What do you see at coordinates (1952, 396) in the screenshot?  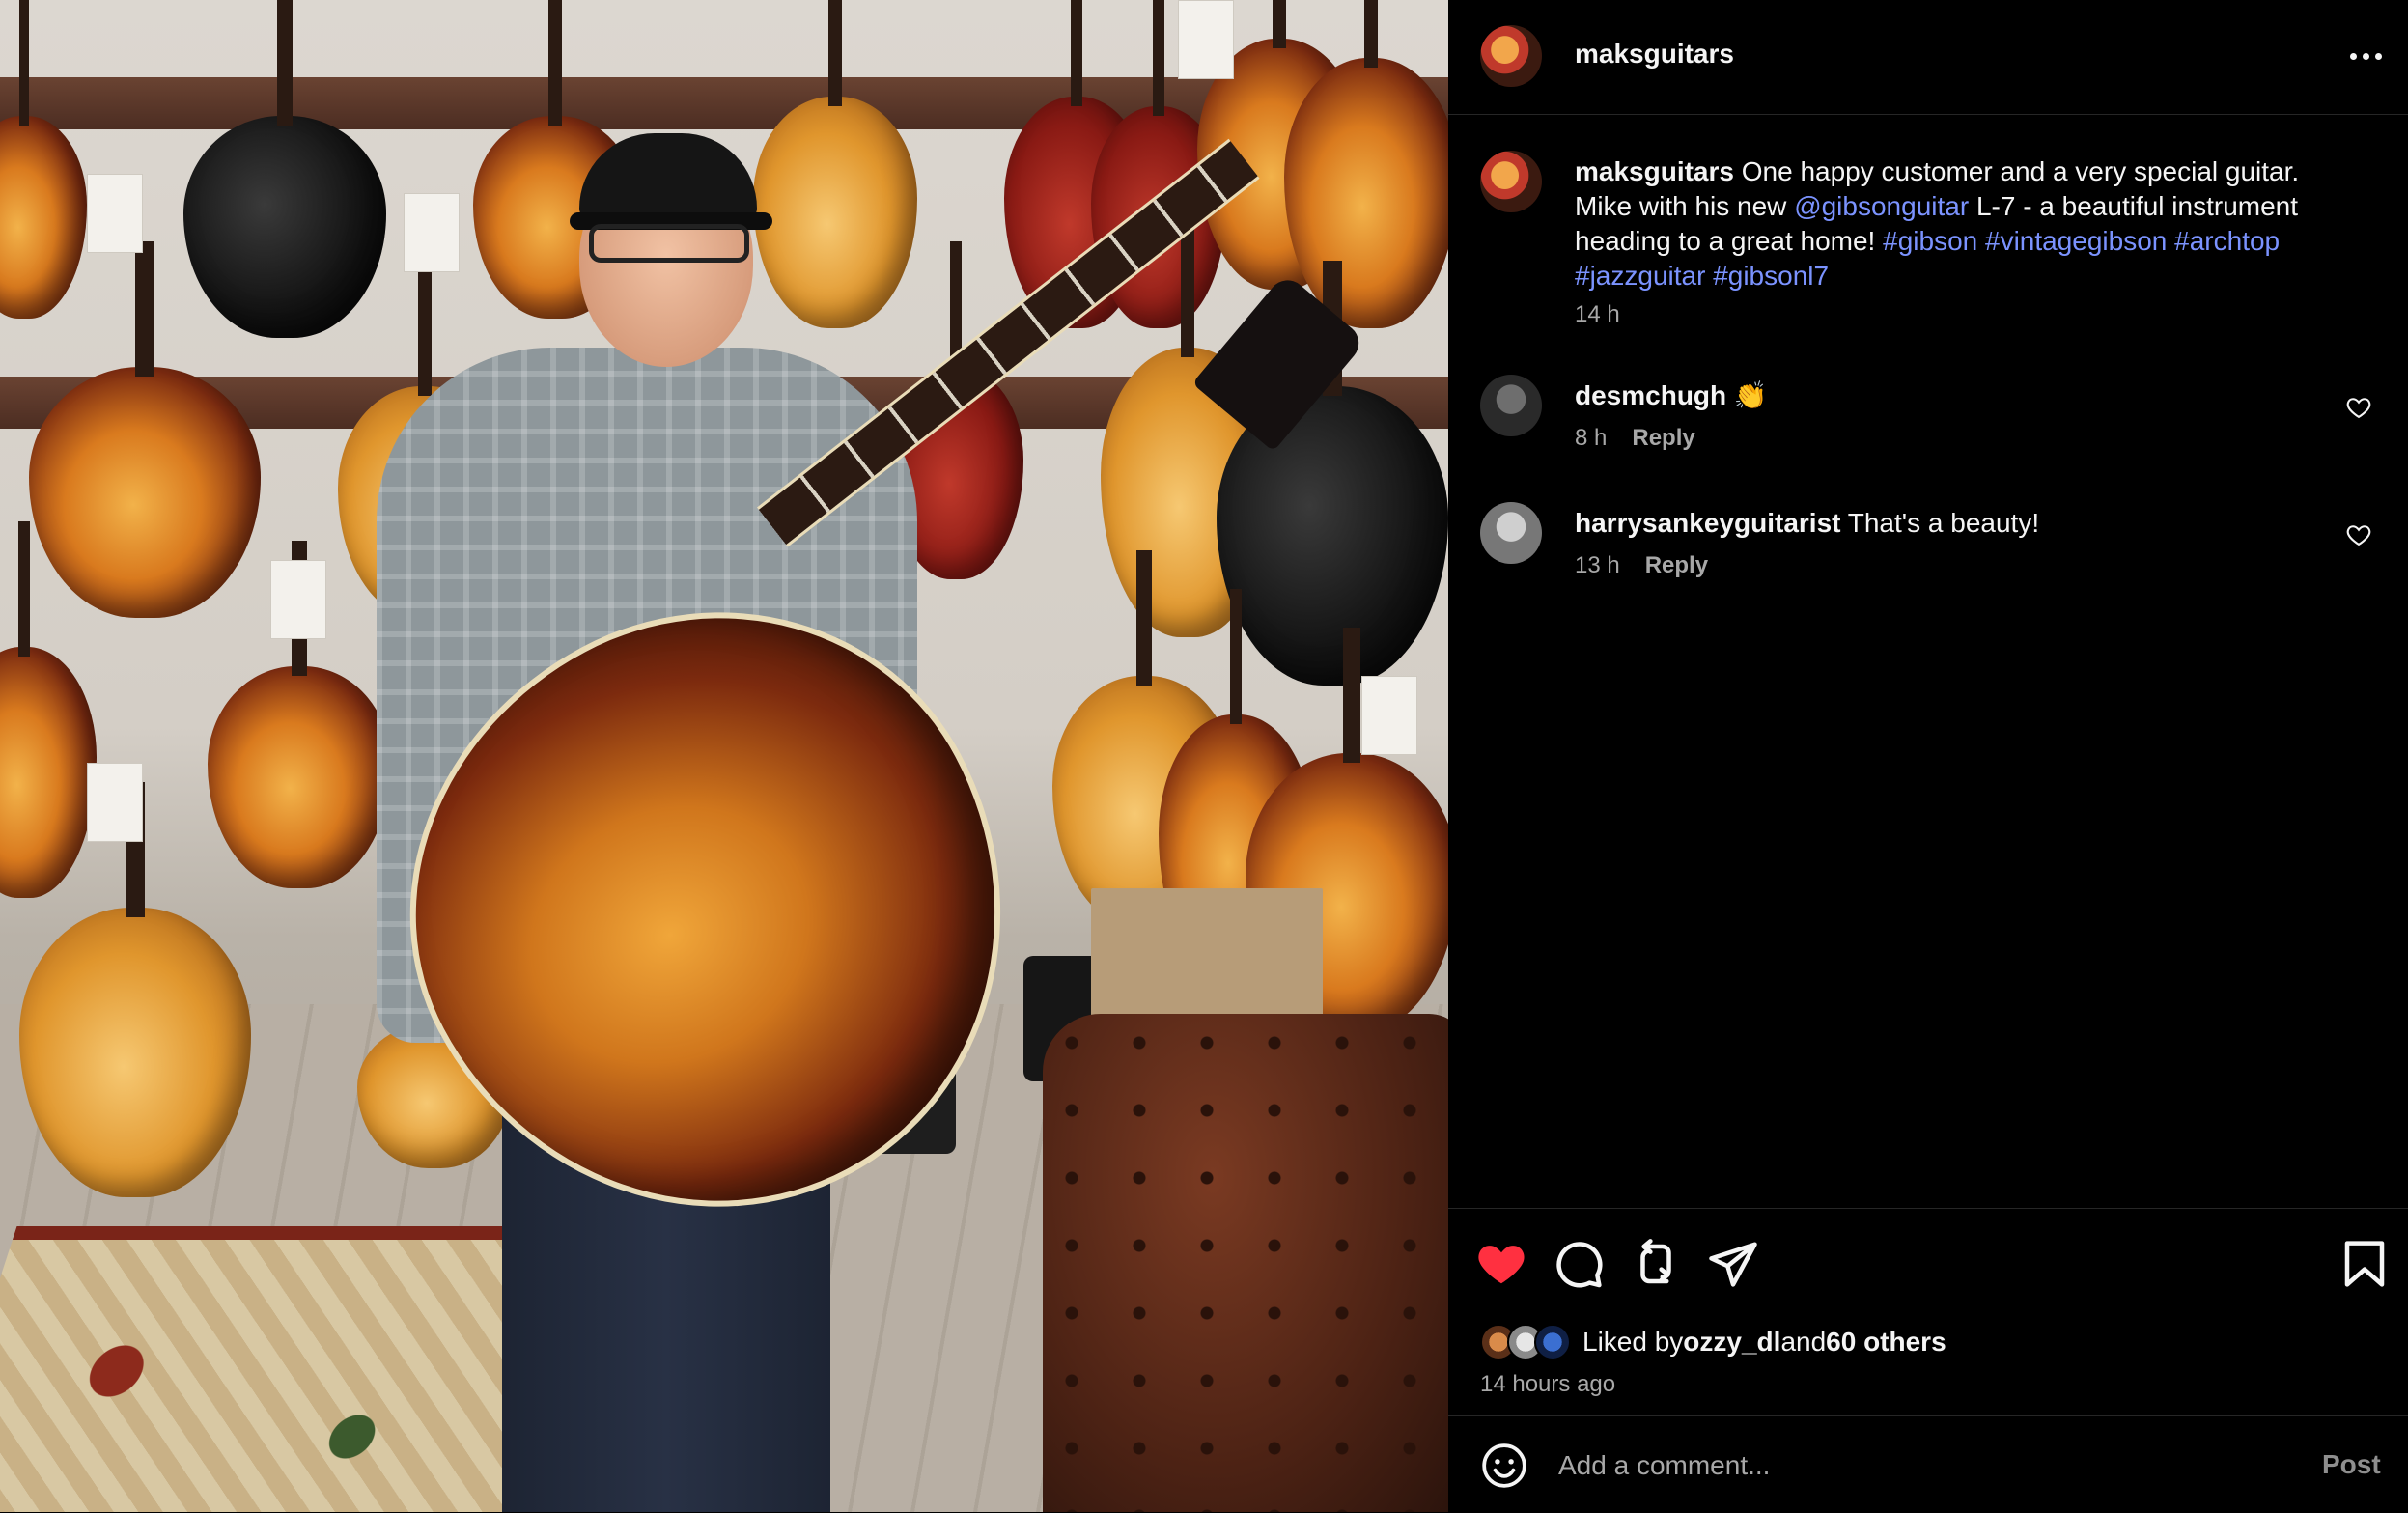 I see `comment-text: desmchugh 👏` at bounding box center [1952, 396].